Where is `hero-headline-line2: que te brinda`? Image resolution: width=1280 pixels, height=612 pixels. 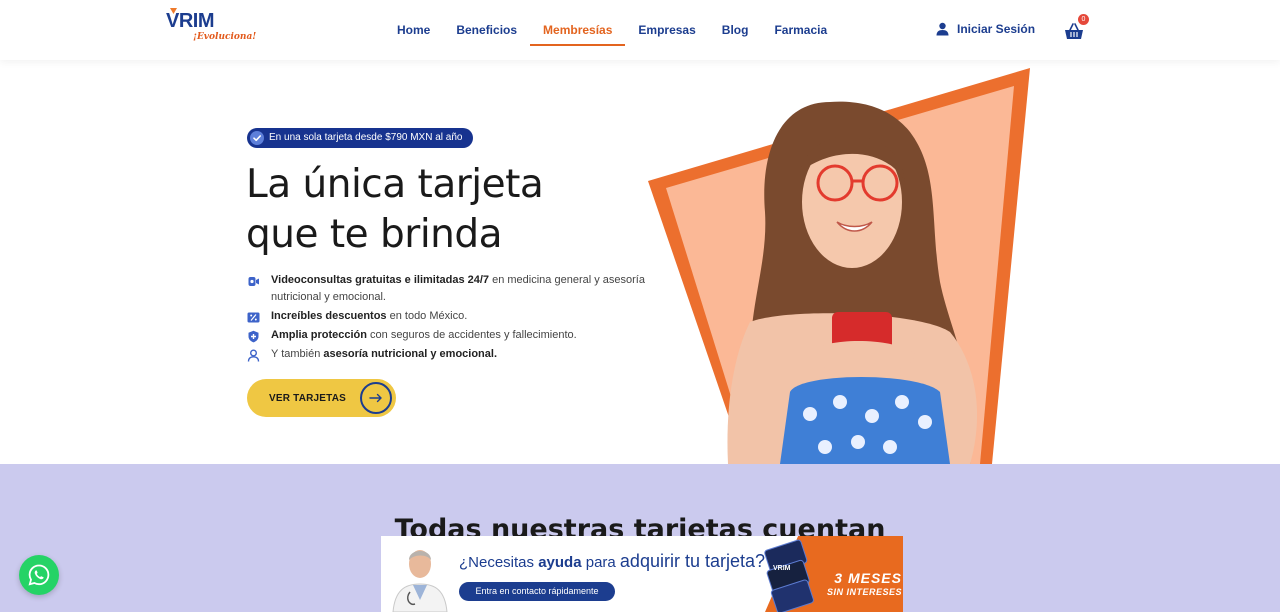 hero-headline-line2: que te brinda is located at coordinates (374, 234).